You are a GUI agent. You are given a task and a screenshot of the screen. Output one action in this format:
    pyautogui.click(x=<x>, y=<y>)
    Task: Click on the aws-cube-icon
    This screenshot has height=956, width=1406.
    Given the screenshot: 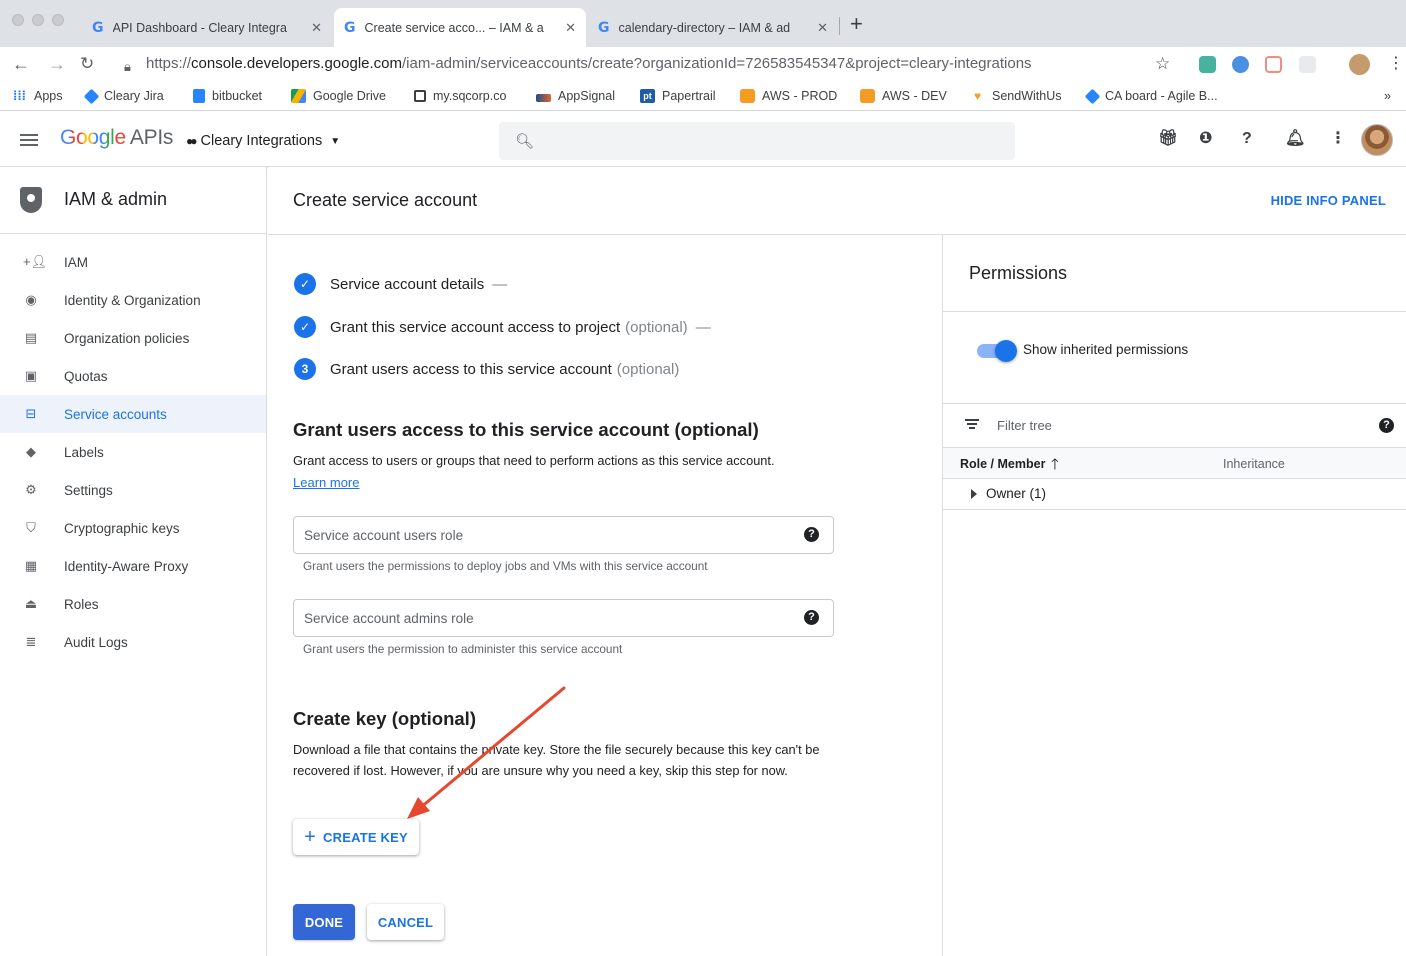 What is the action you would take?
    pyautogui.click(x=867, y=96)
    